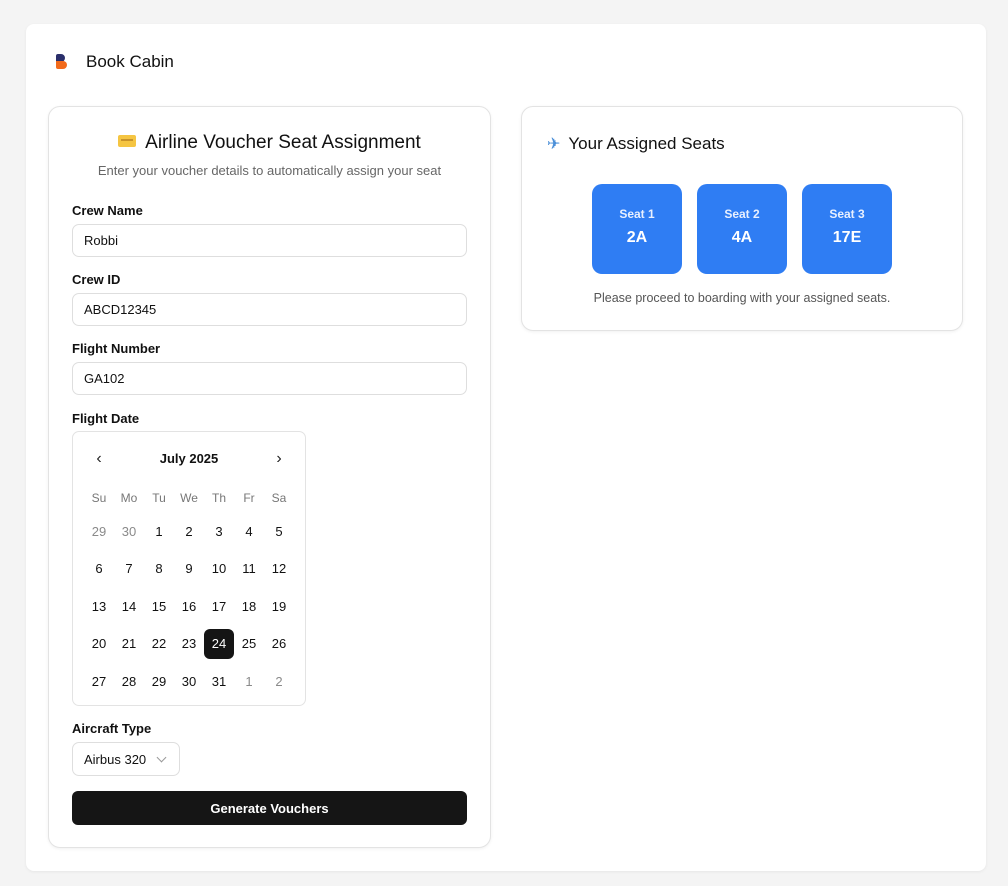 The height and width of the screenshot is (886, 1008). I want to click on seat-code: 2A, so click(637, 237).